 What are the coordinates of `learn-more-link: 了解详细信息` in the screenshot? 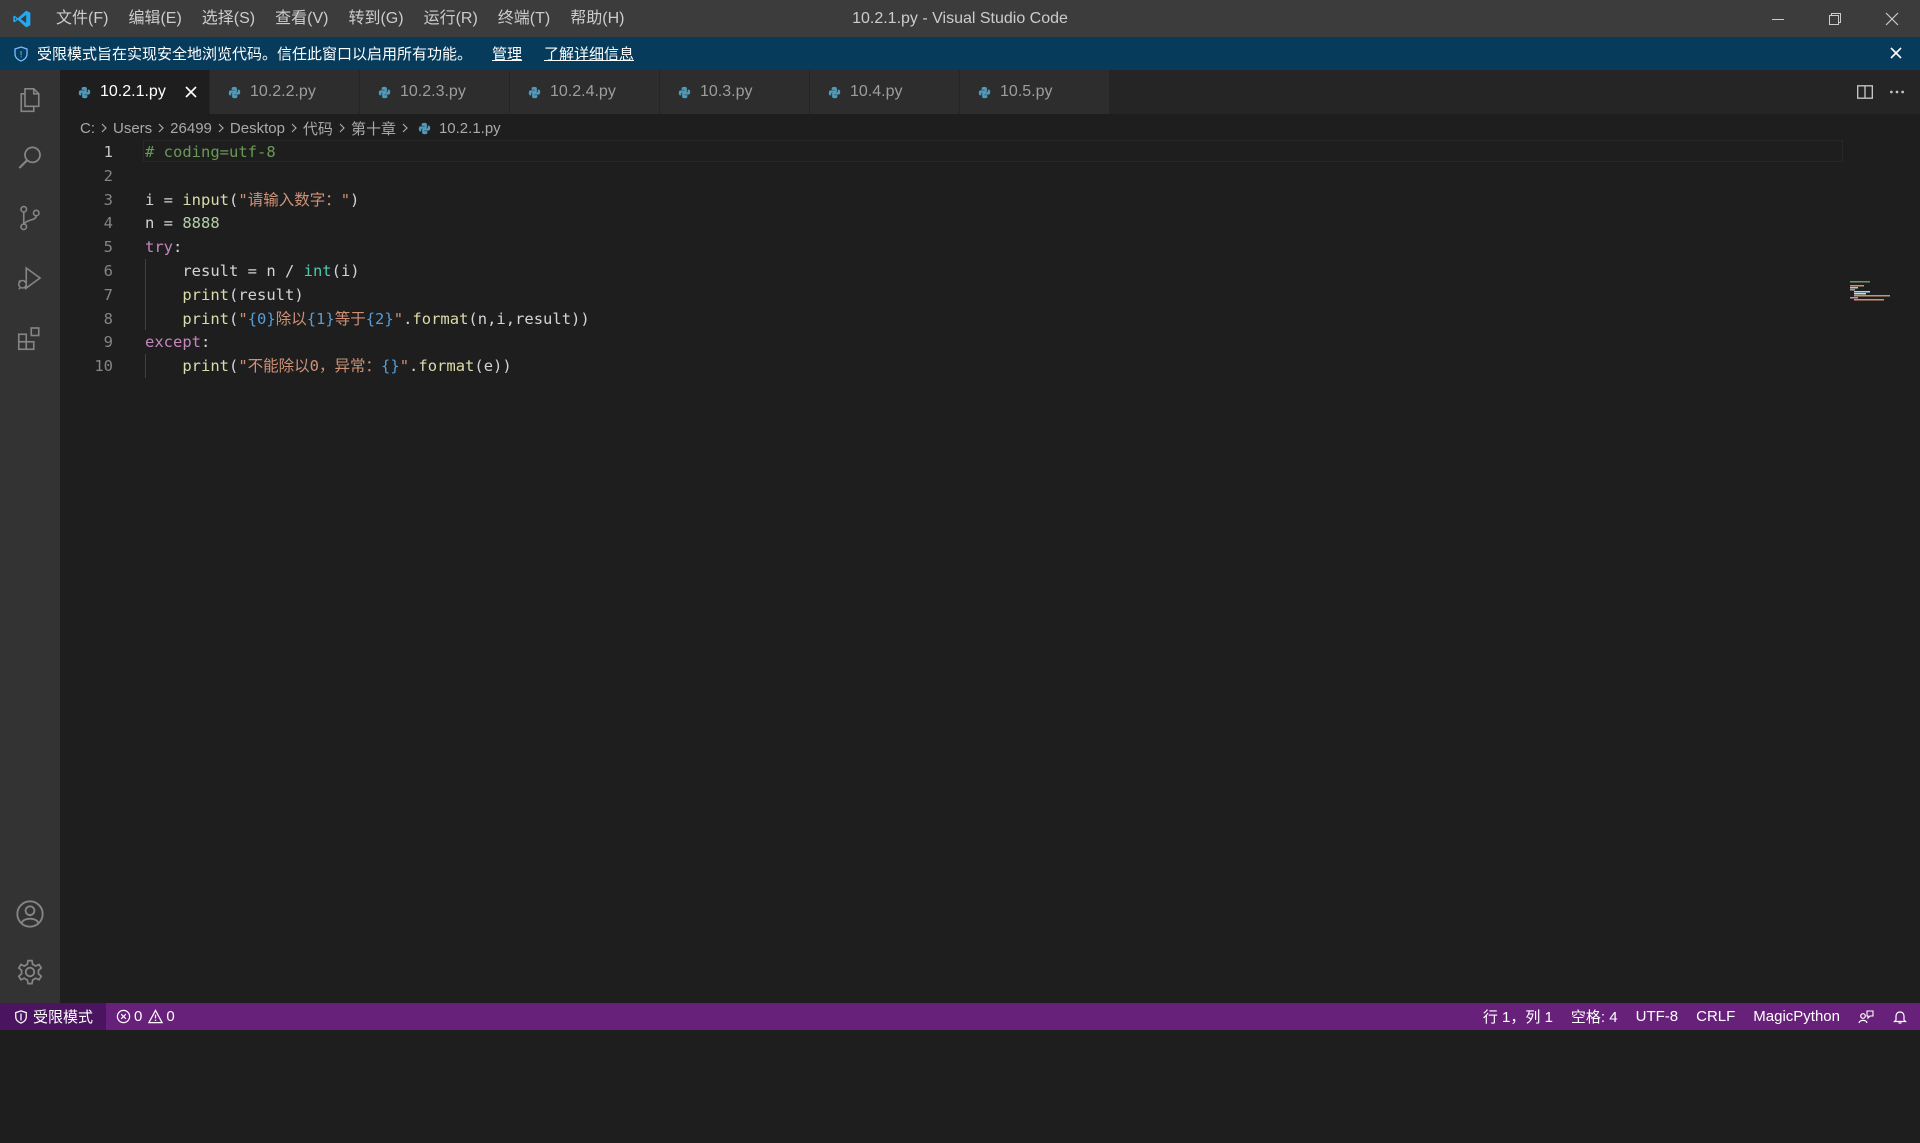 It's located at (589, 53).